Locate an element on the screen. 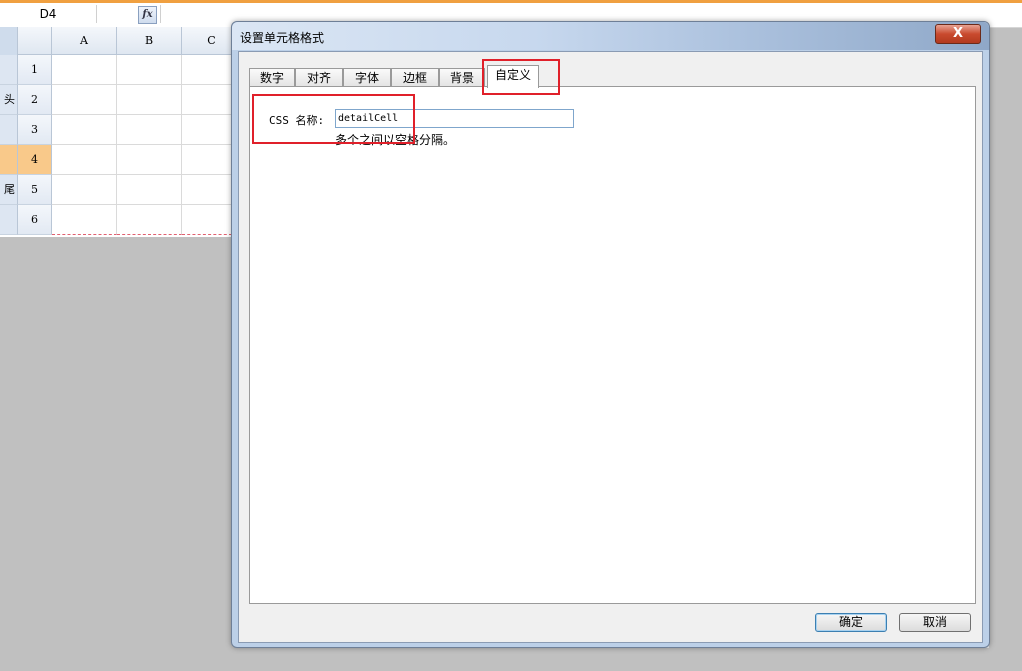  name-box: D4 is located at coordinates (48, 14).